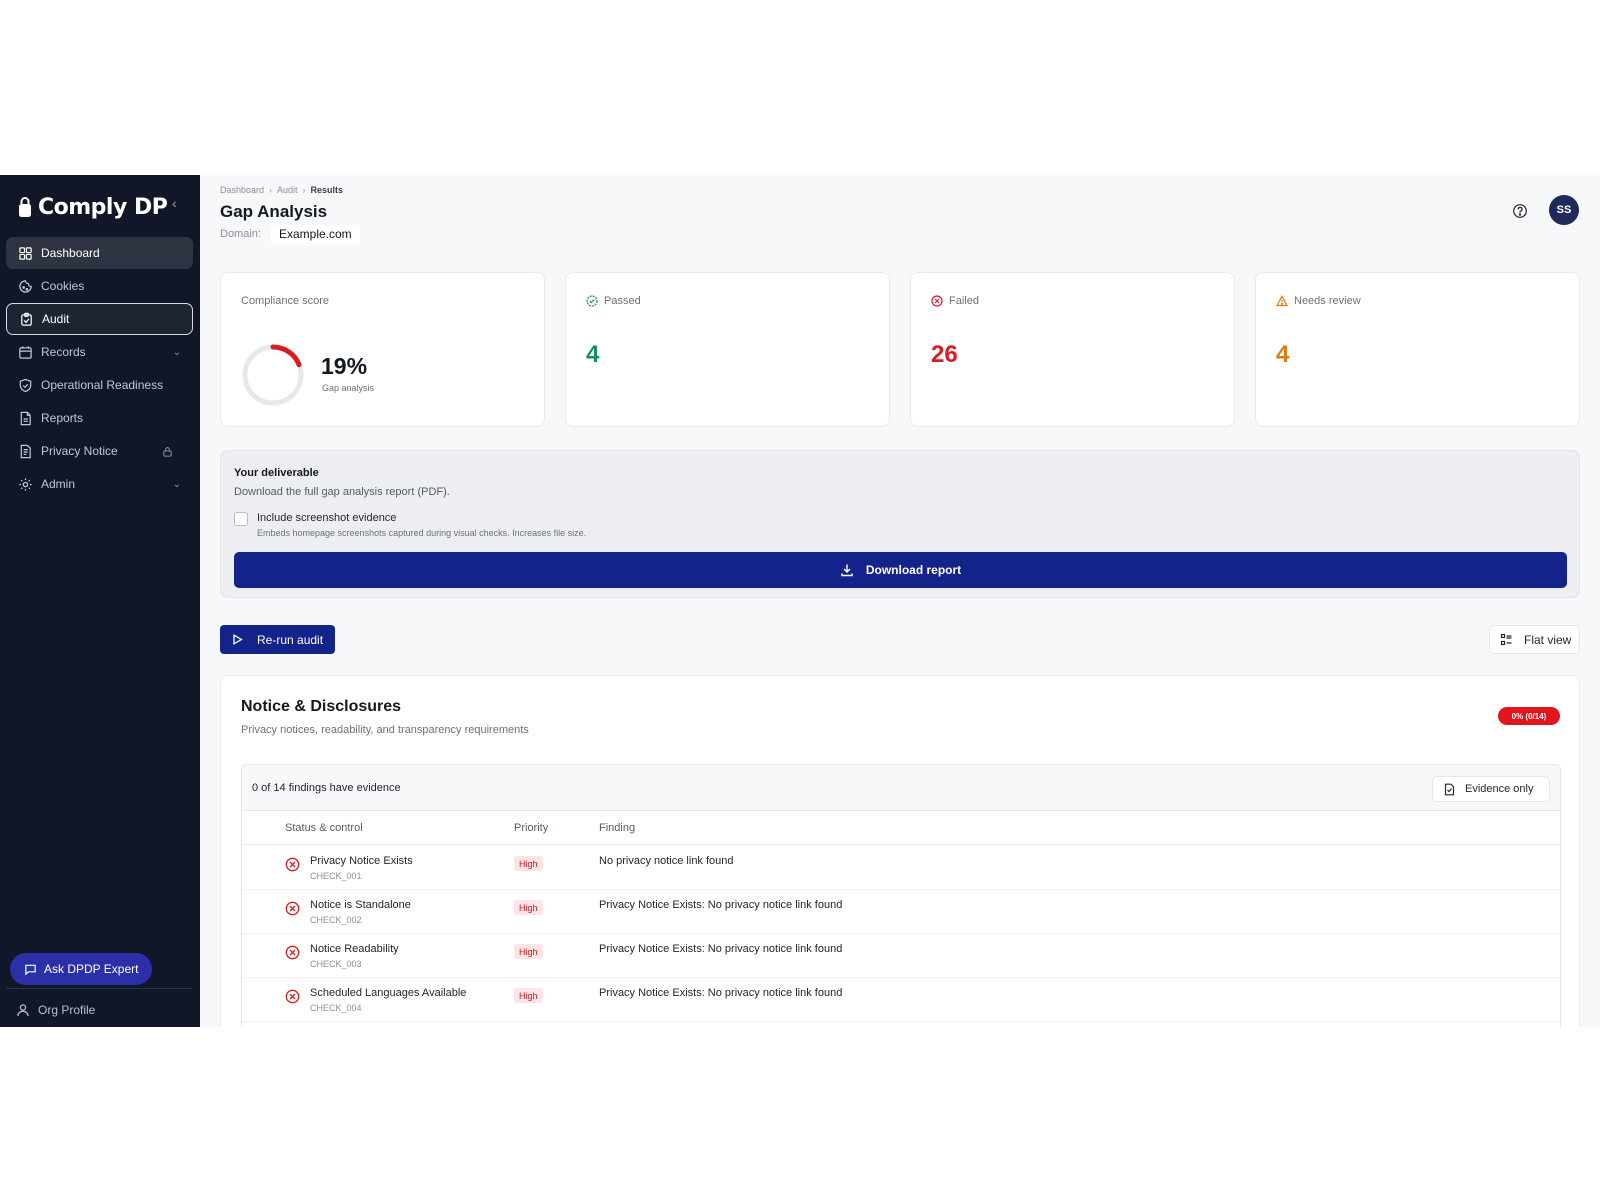 The width and height of the screenshot is (1600, 1200). What do you see at coordinates (1548, 639) in the screenshot?
I see `flat-view-label: Flat view` at bounding box center [1548, 639].